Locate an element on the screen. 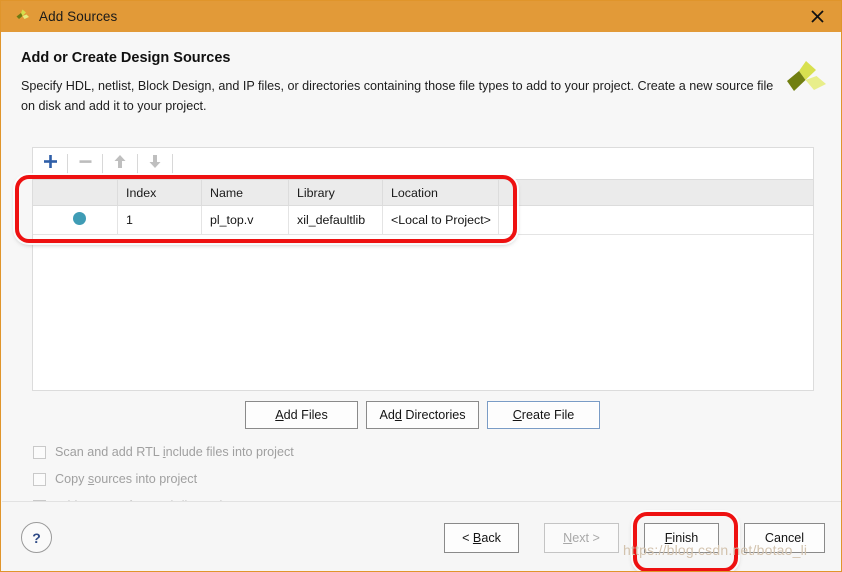  next-button: Next > is located at coordinates (581, 538).